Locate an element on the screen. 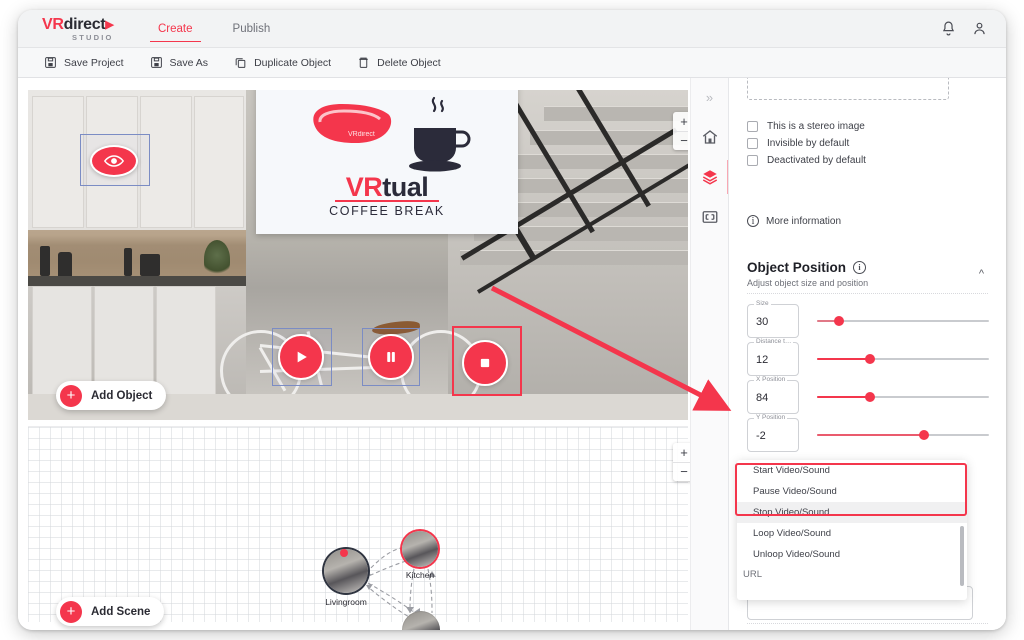 Image resolution: width=1024 pixels, height=640 pixels. home-icon is located at coordinates (710, 137).